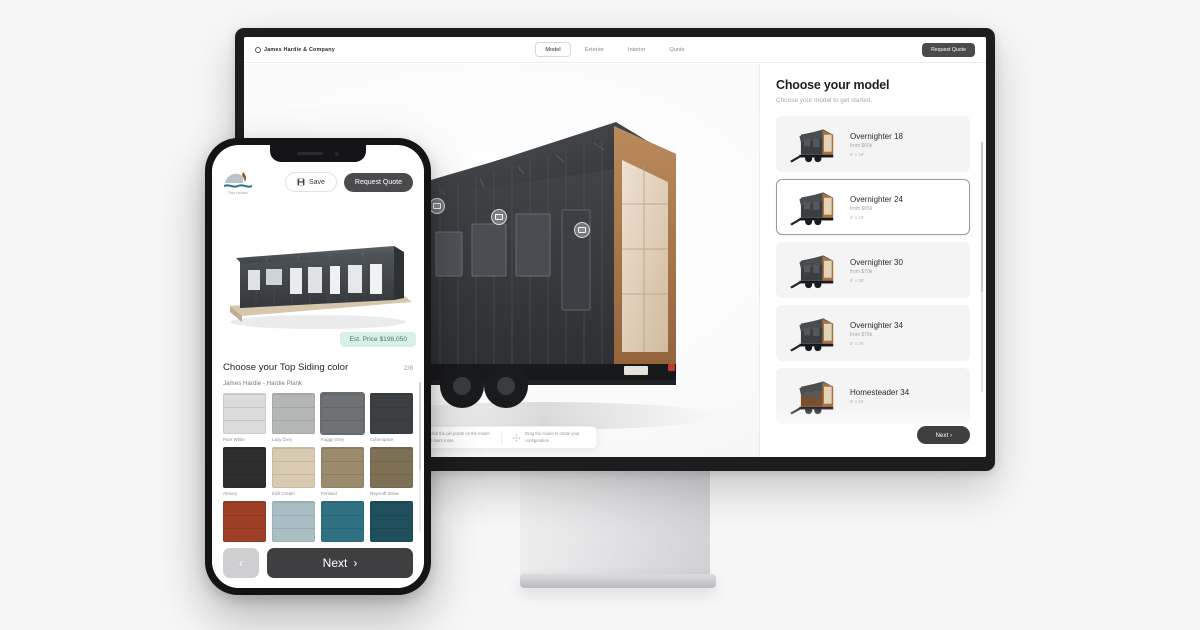  I want to click on desktop-request-quote-button: Request Quote, so click(948, 49).